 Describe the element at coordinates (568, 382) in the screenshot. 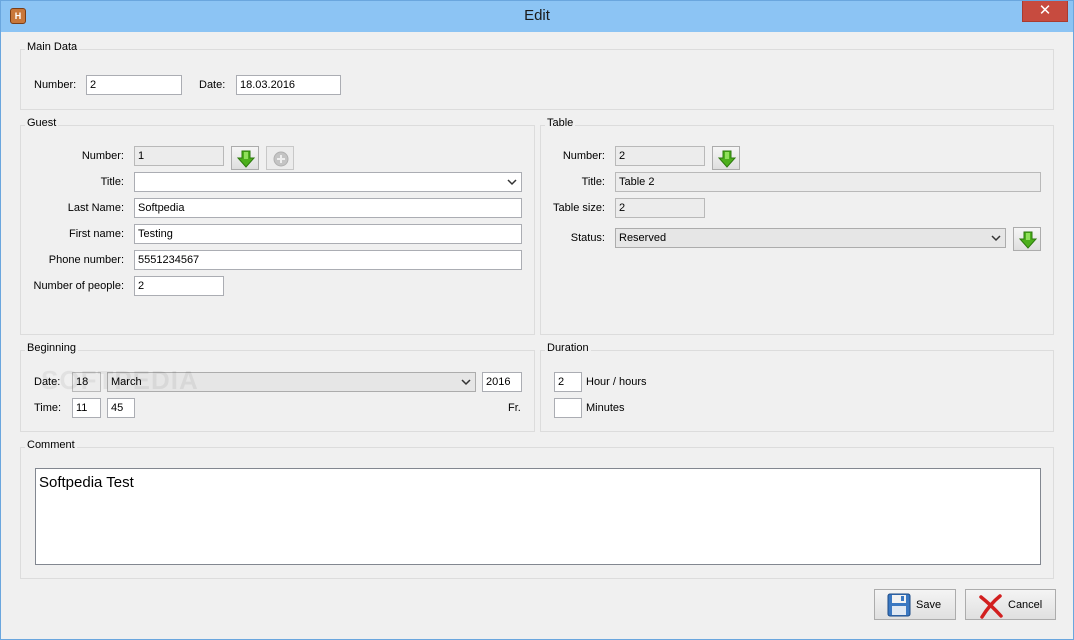

I see `duration-hours-input: 2` at that location.